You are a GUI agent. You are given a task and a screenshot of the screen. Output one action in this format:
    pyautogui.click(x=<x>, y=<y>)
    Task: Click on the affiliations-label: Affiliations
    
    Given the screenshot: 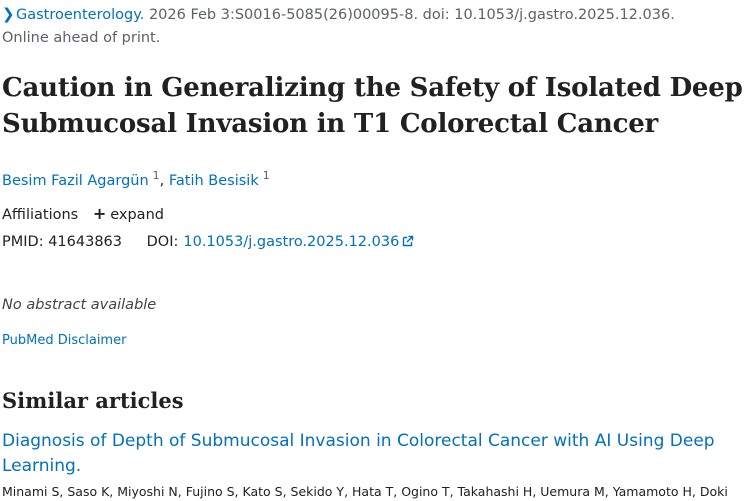 What is the action you would take?
    pyautogui.click(x=40, y=215)
    